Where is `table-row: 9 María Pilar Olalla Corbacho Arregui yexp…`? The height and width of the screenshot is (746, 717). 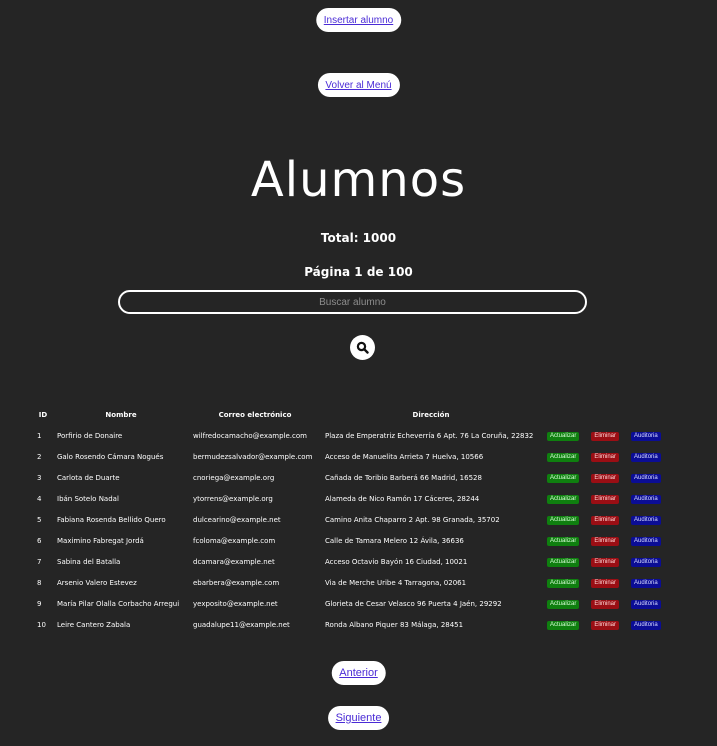
table-row: 9 María Pilar Olalla Corbacho Arregui yexp… is located at coordinates (350, 603).